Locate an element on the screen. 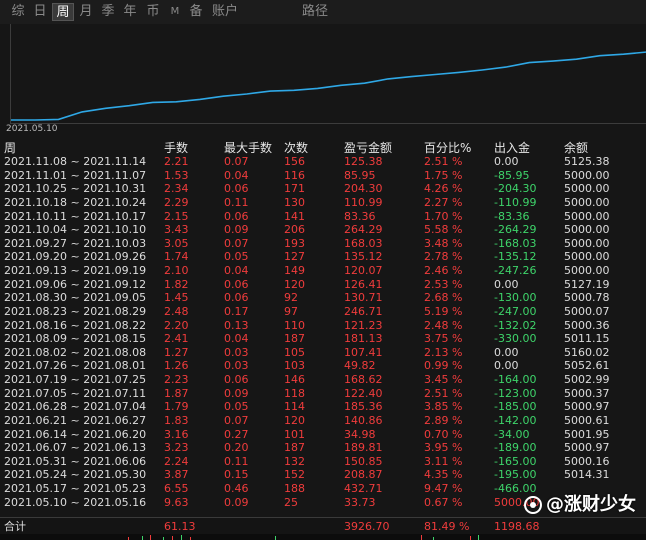 The width and height of the screenshot is (646, 540). chart-start-date: 2021.05.10 is located at coordinates (32, 129).